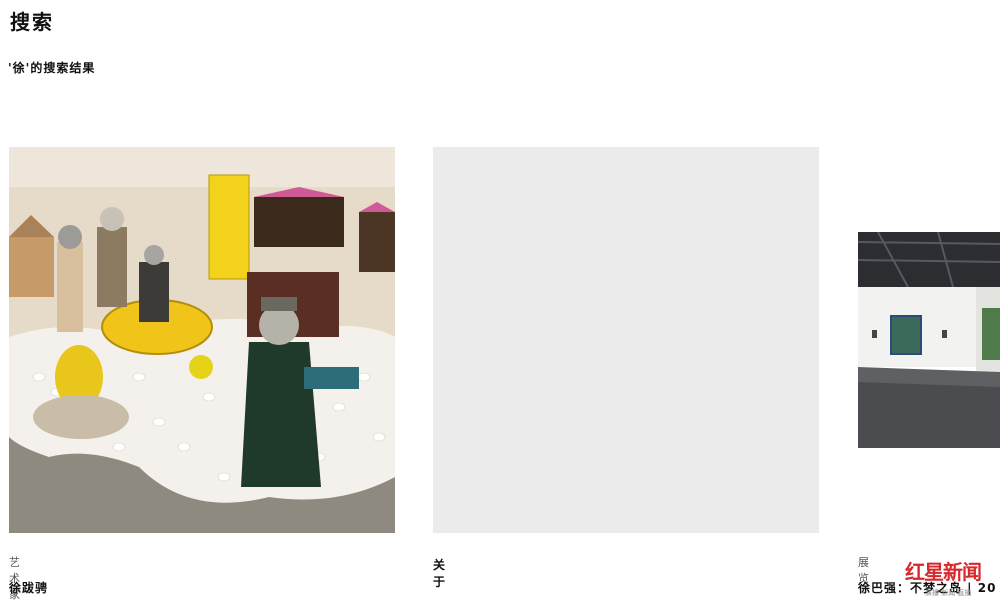 This screenshot has width=1000, height=605. What do you see at coordinates (440, 573) in the screenshot?
I see `result-category: 关于` at bounding box center [440, 573].